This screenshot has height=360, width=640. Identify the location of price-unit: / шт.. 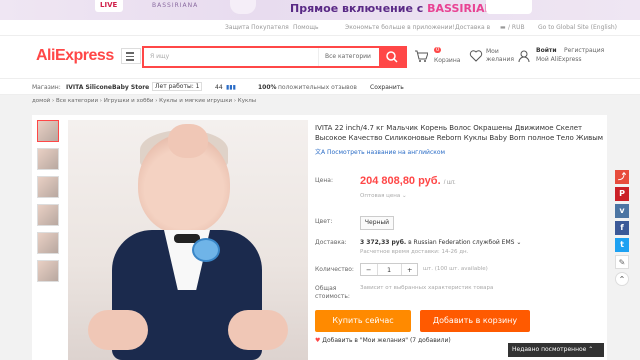
(449, 183).